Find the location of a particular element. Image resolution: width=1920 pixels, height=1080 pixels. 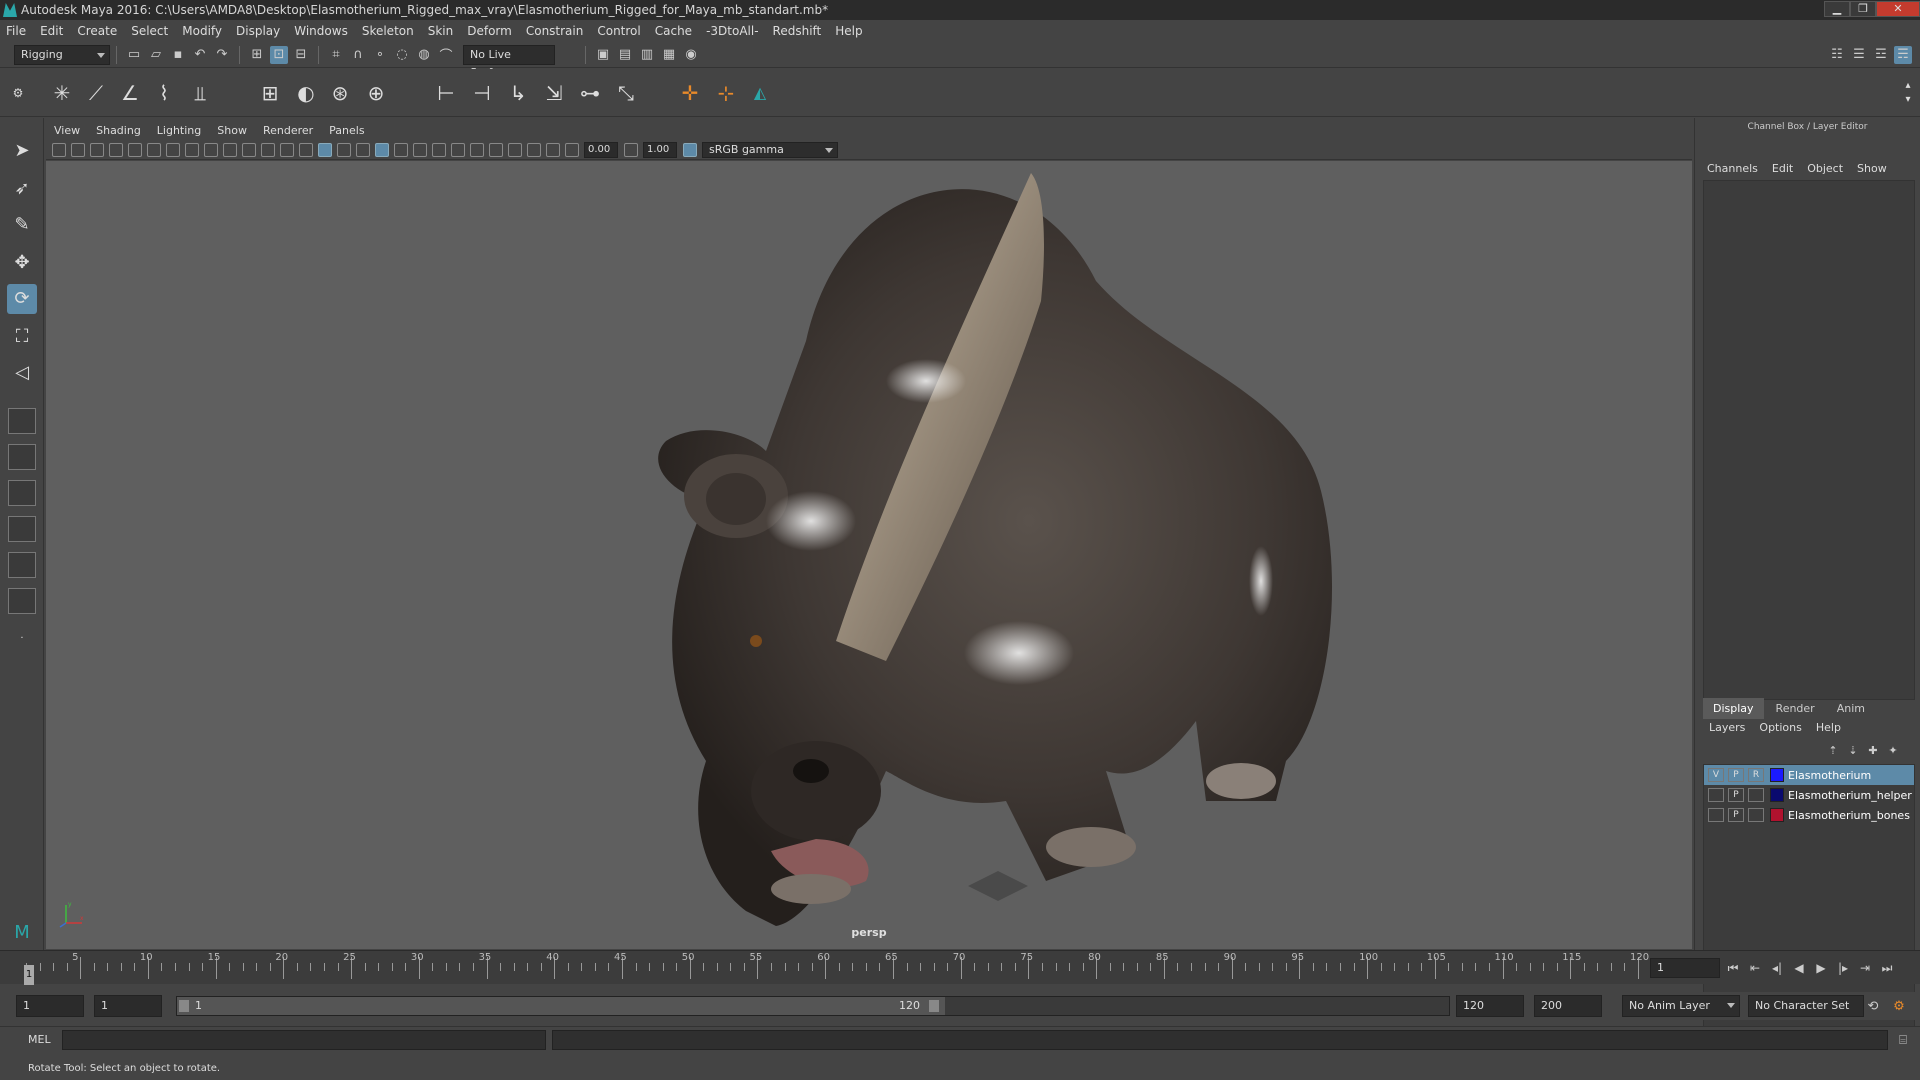

pole-vector-icon: ⤡ is located at coordinates (626, 93).